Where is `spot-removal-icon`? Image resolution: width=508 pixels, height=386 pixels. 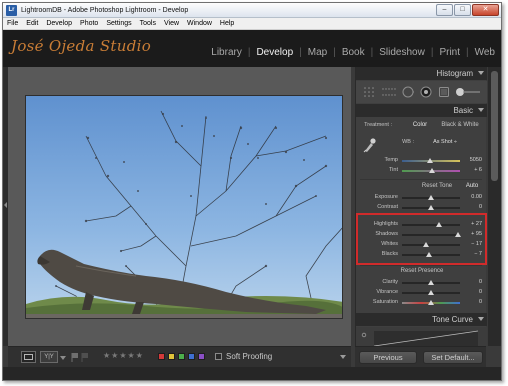
spot-removal-icon is located at coordinates (408, 92).